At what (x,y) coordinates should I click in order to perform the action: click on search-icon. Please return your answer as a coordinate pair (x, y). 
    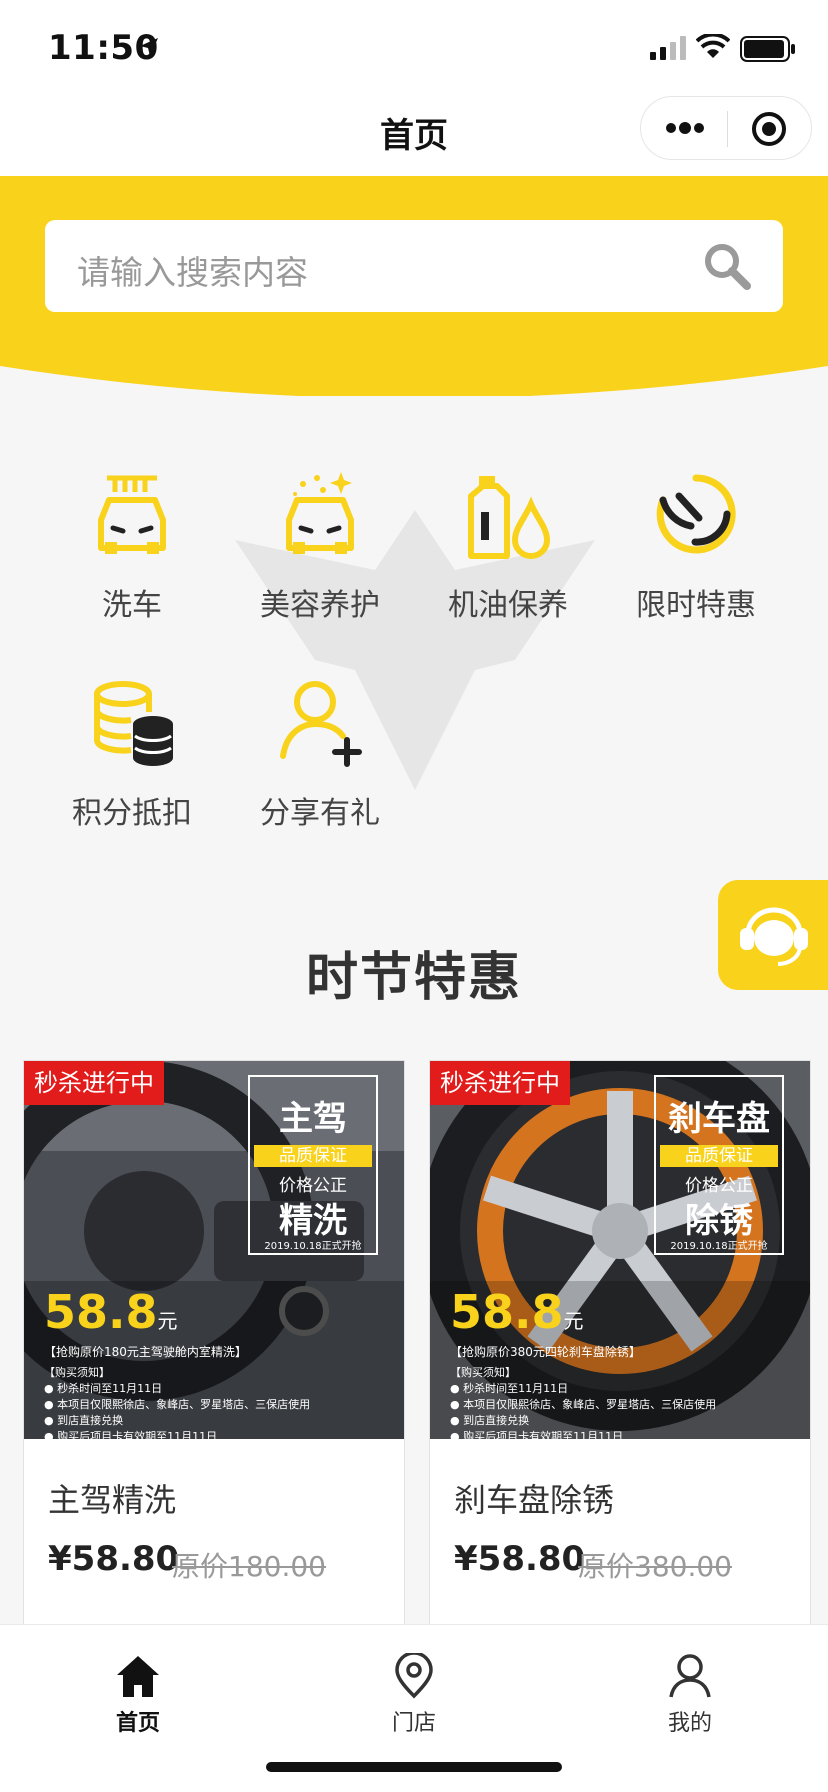
    Looking at the image, I should click on (727, 266).